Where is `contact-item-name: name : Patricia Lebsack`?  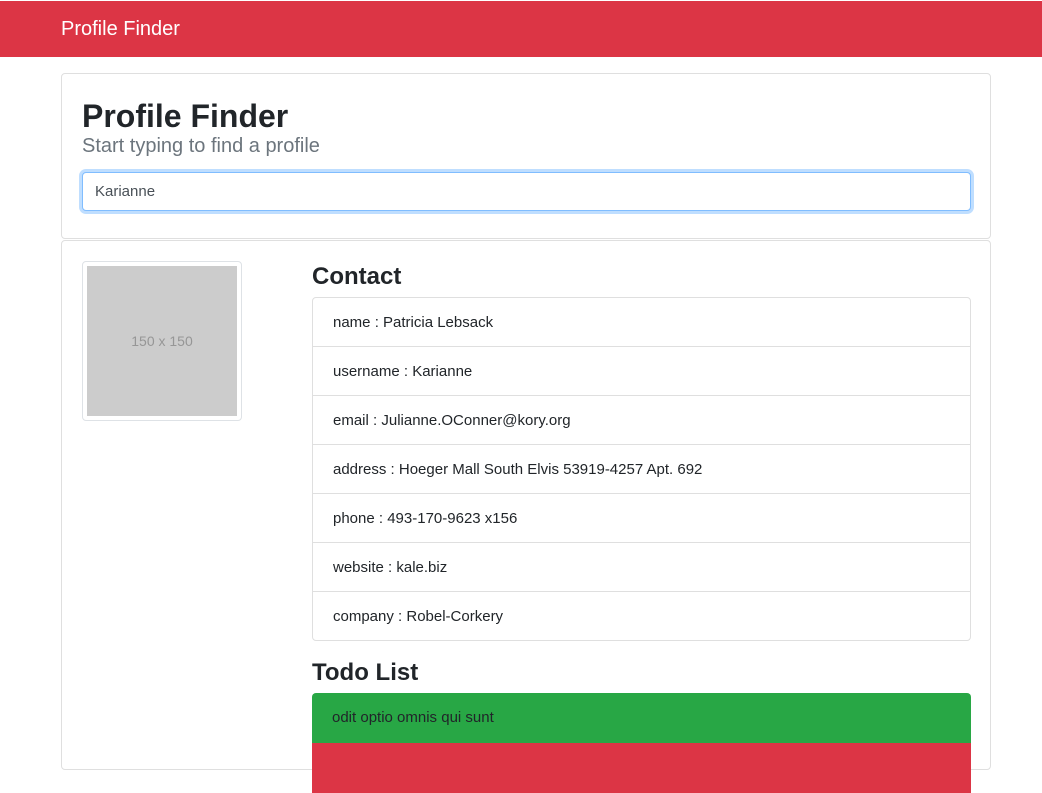 contact-item-name: name : Patricia Lebsack is located at coordinates (413, 322).